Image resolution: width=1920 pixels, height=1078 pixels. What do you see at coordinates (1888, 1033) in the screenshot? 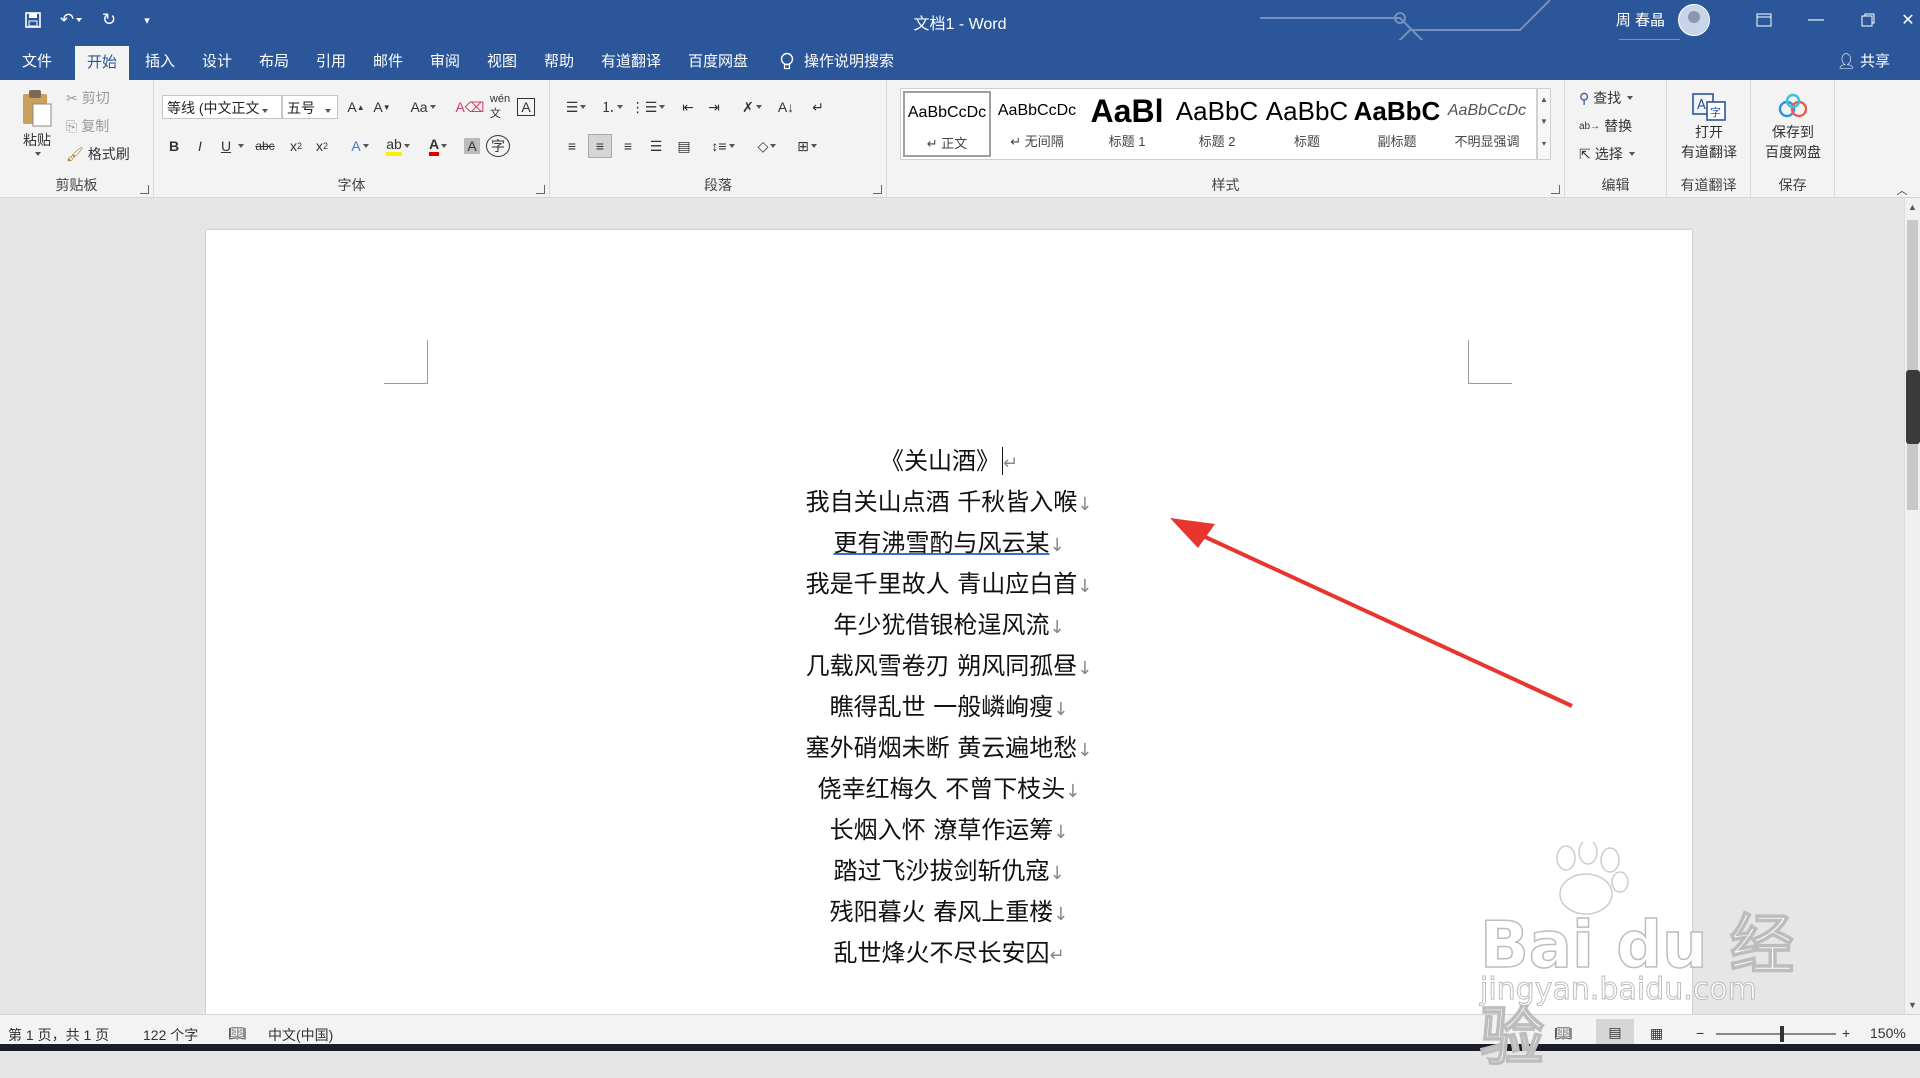
I see `zoom-level: 150%` at bounding box center [1888, 1033].